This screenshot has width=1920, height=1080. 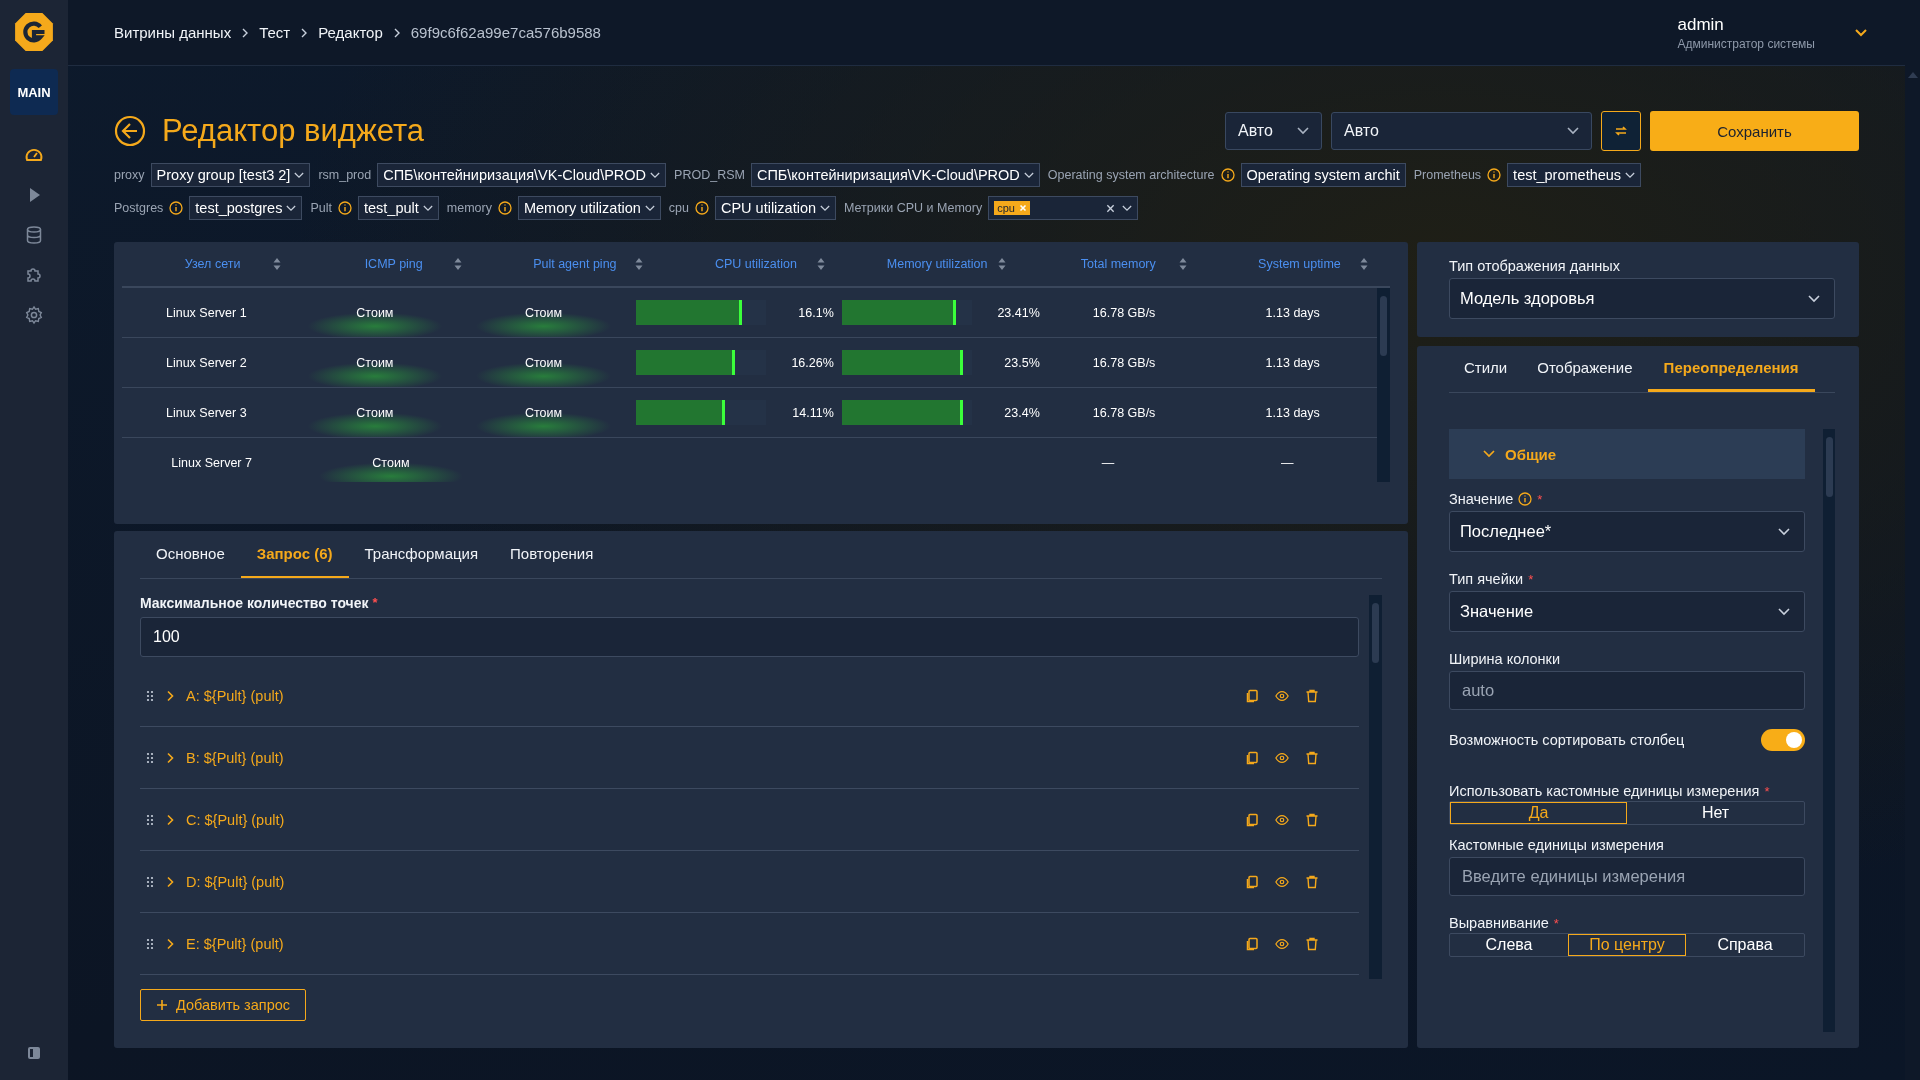 I want to click on variable-field: Operating system archit, so click(x=1323, y=175).